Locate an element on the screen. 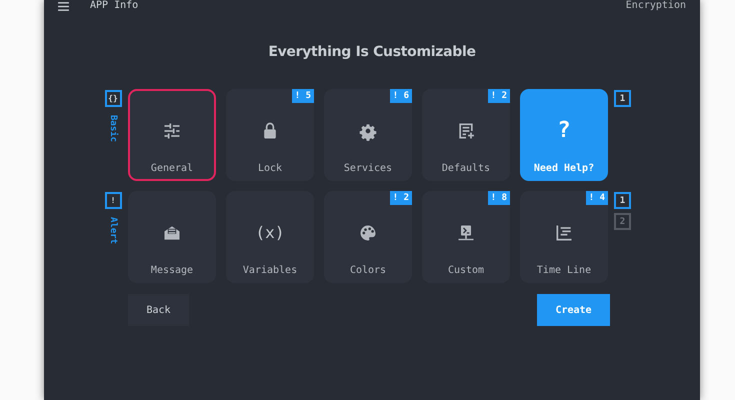  tile-label: Colors is located at coordinates (368, 270).